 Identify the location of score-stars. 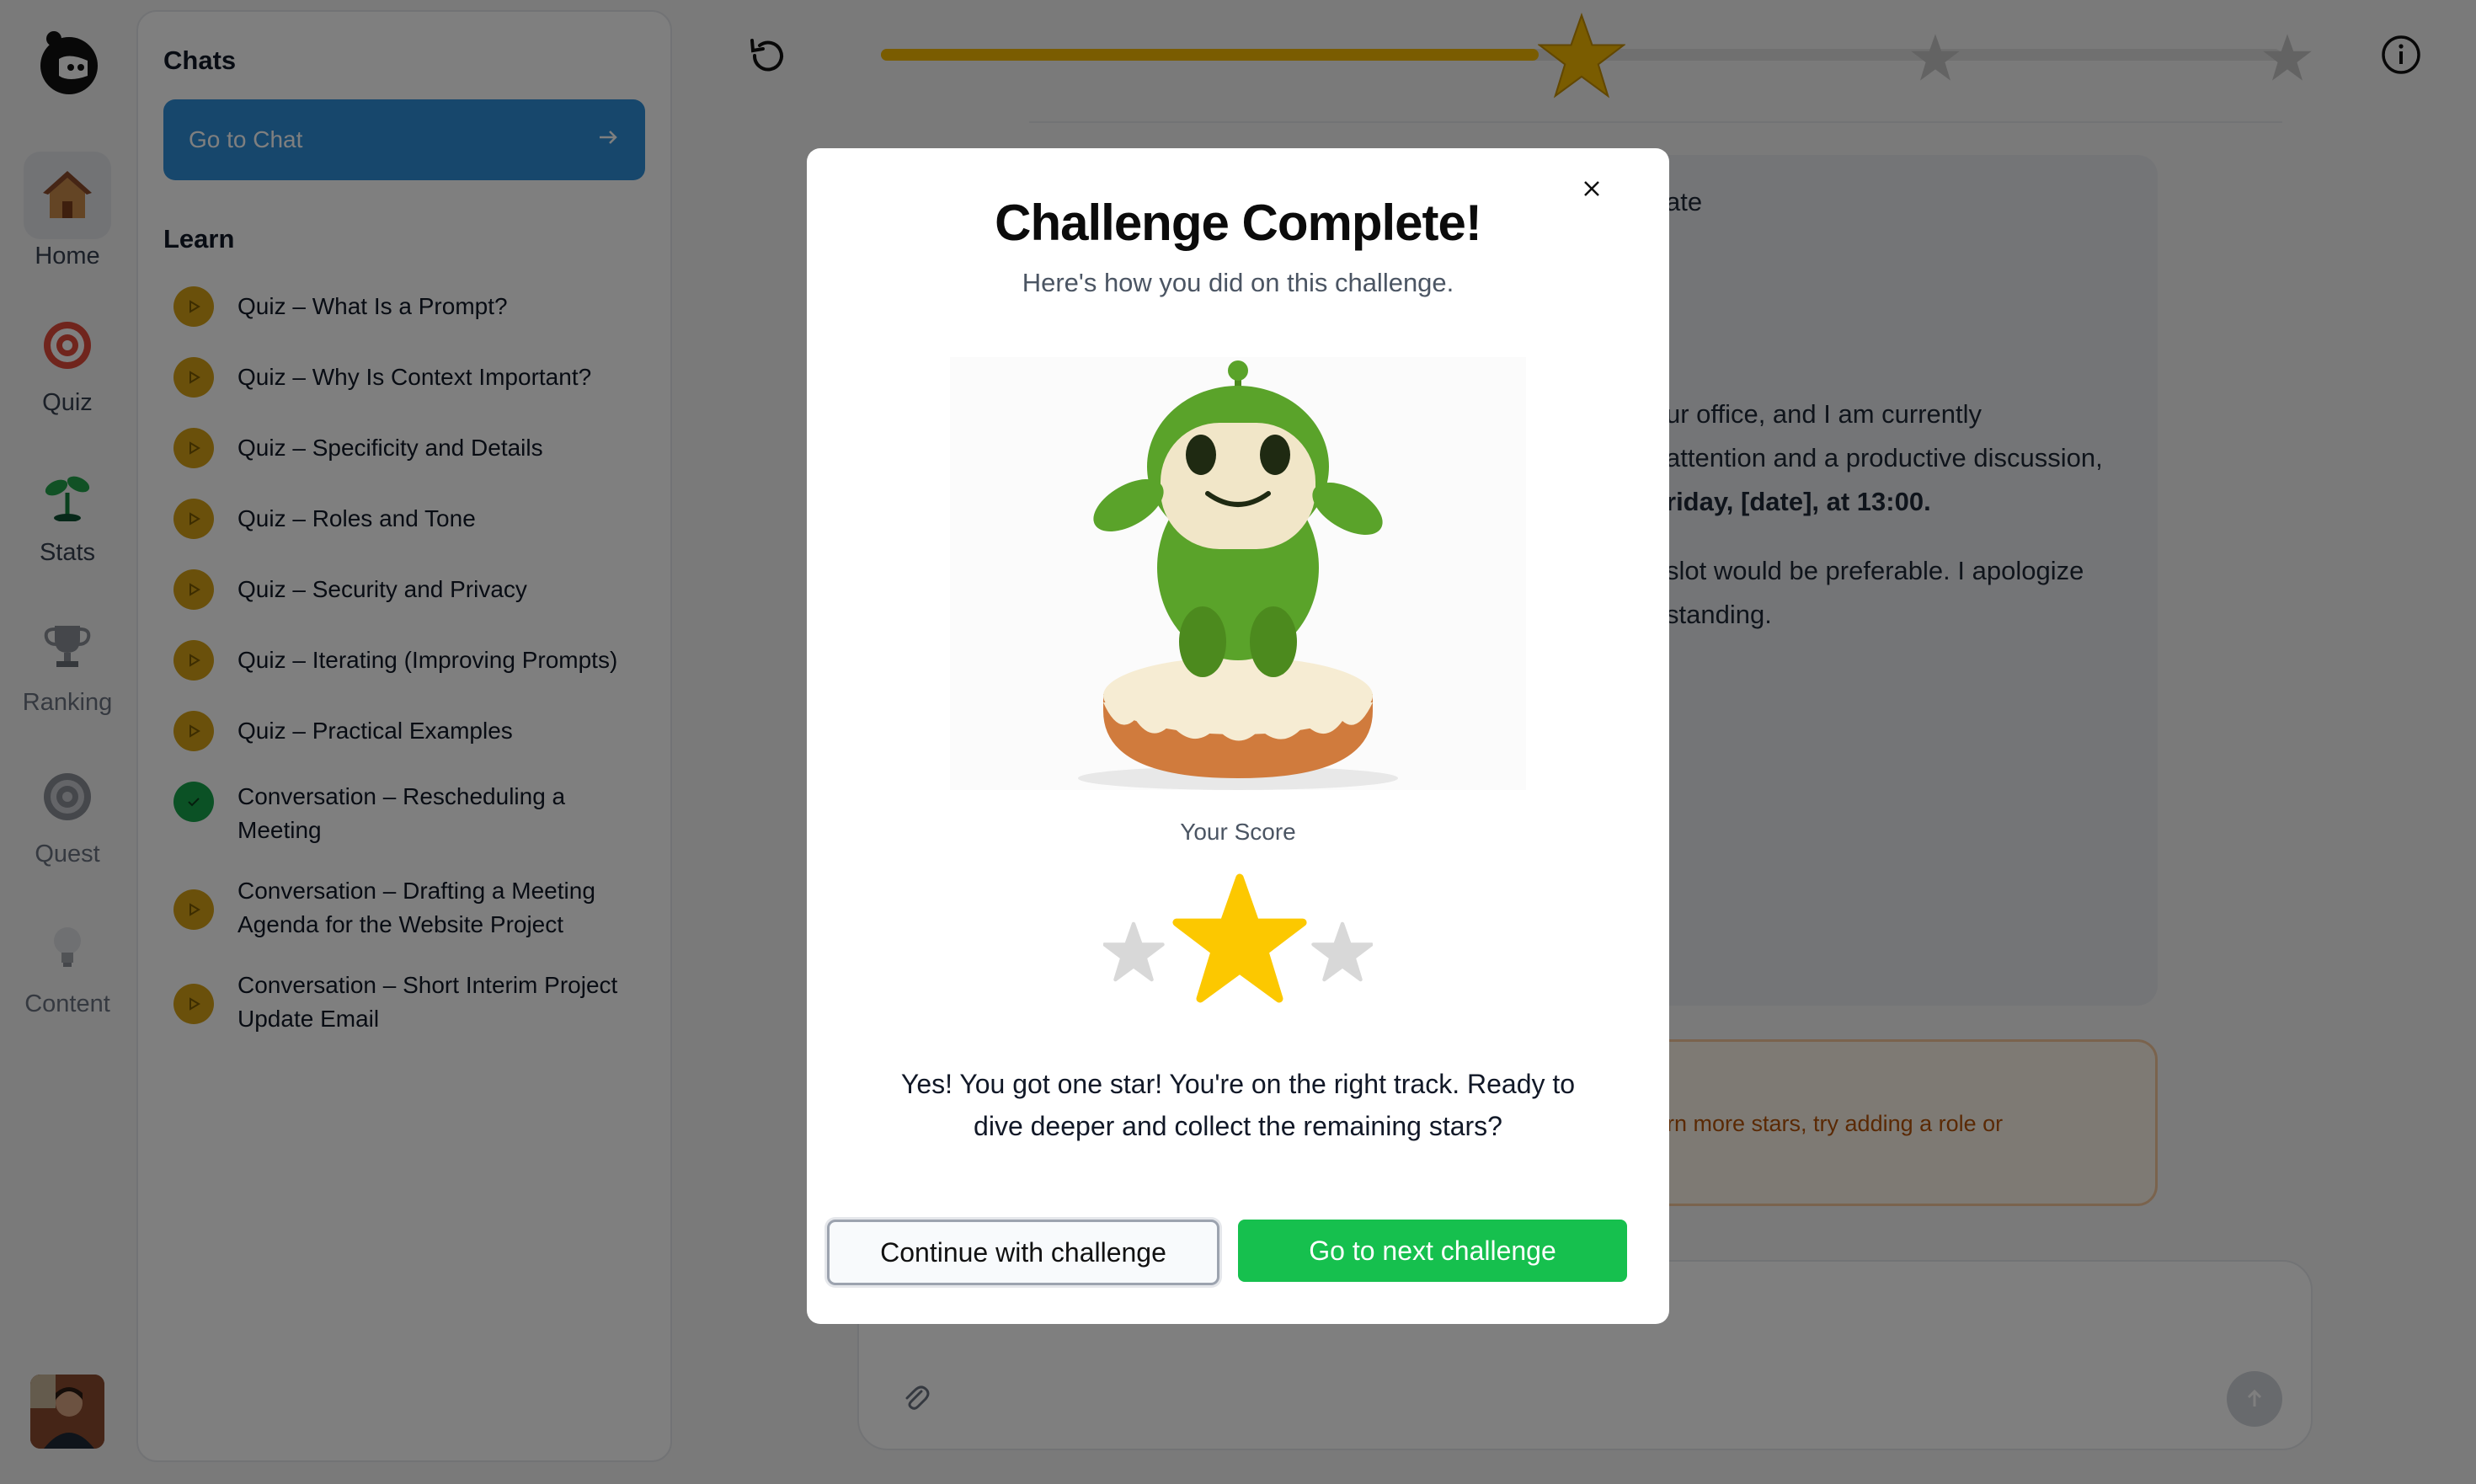
(1238, 940).